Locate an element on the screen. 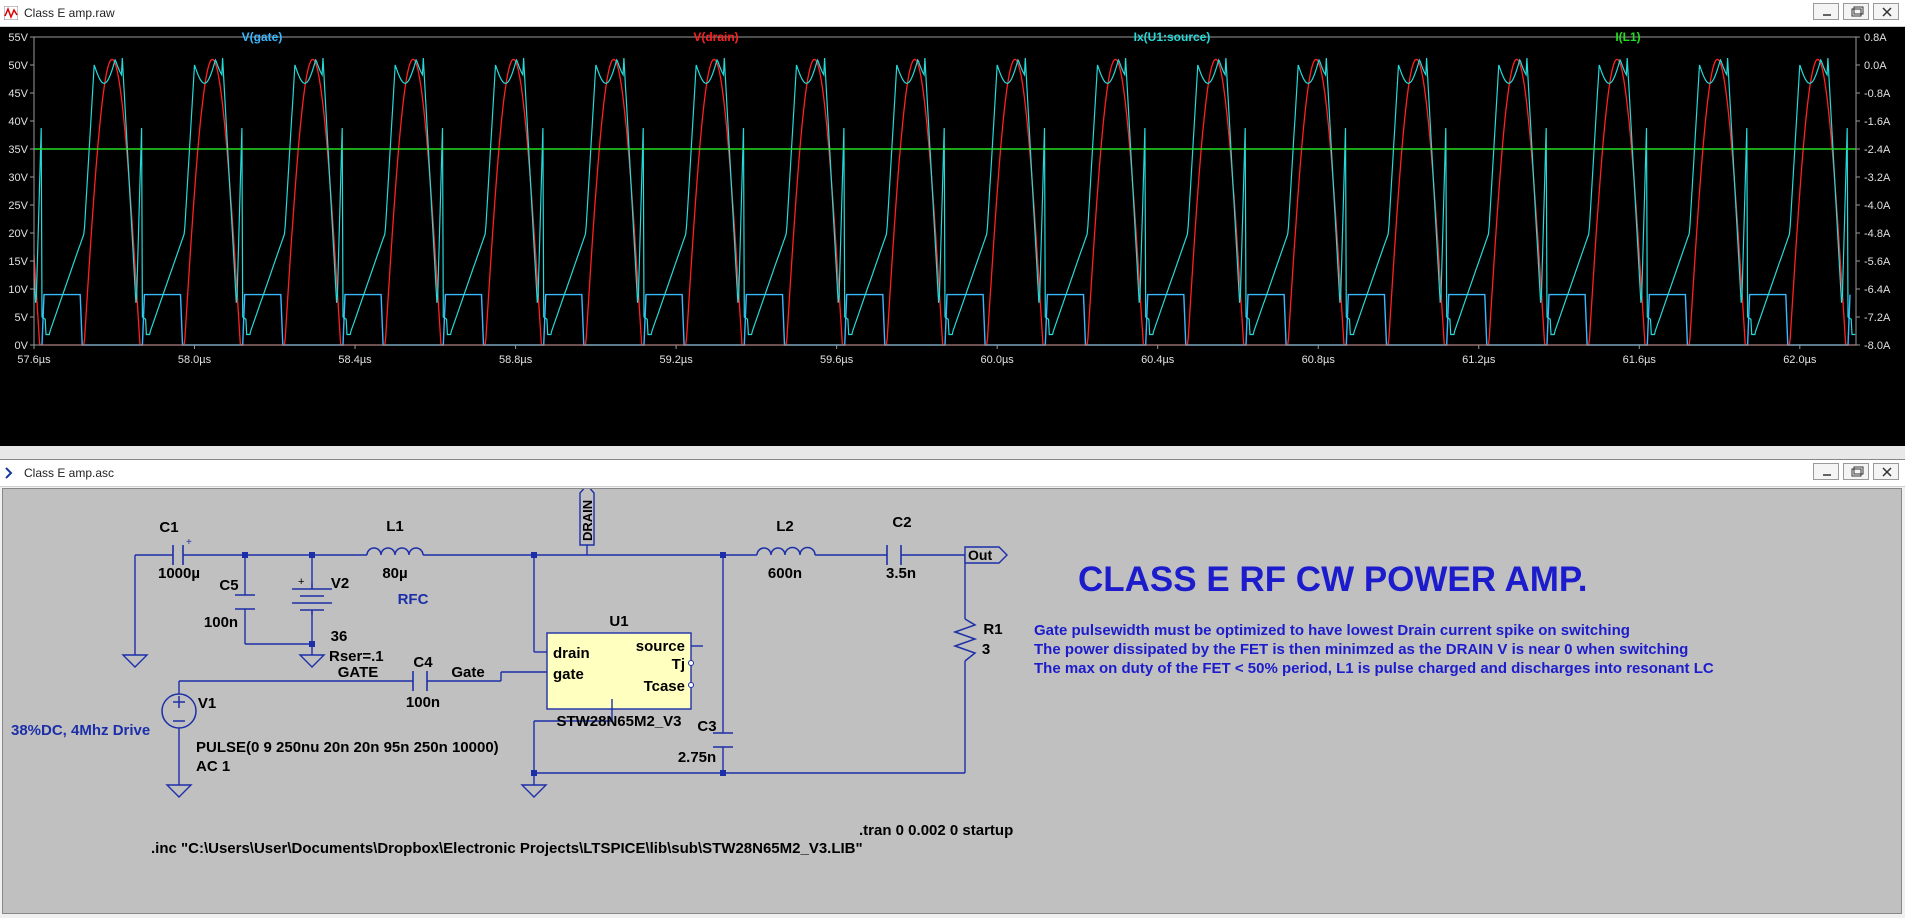 The image size is (1905, 918). schematic-window-title: Class E amp.asc is located at coordinates (69, 473).